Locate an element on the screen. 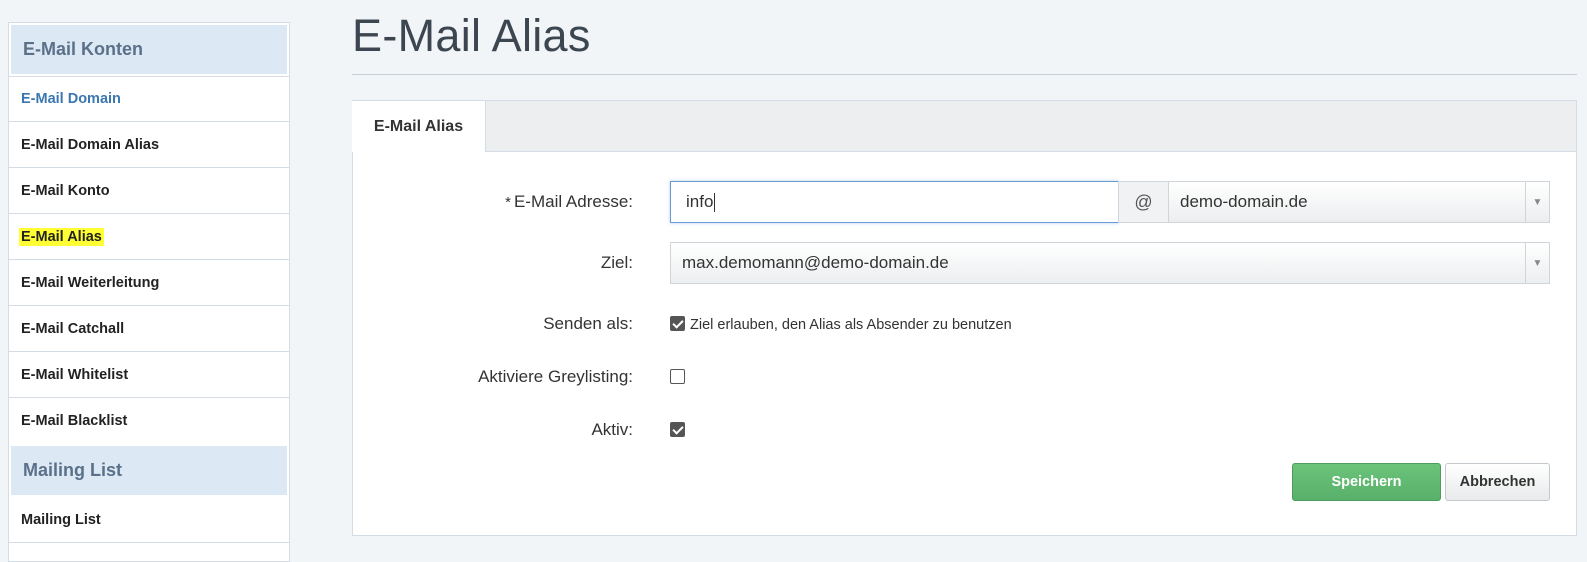  sidebar-item-label: E-Mail Domain Alias is located at coordinates (90, 144).